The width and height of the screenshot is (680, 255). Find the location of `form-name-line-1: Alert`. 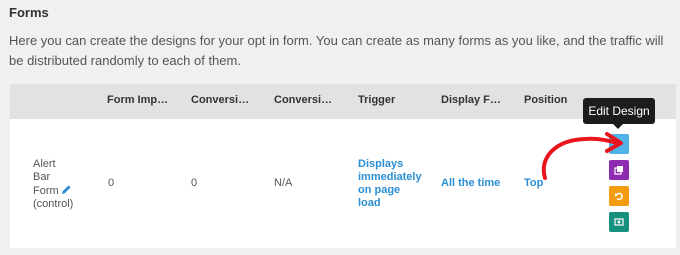

form-name-line-1: Alert is located at coordinates (44, 164).